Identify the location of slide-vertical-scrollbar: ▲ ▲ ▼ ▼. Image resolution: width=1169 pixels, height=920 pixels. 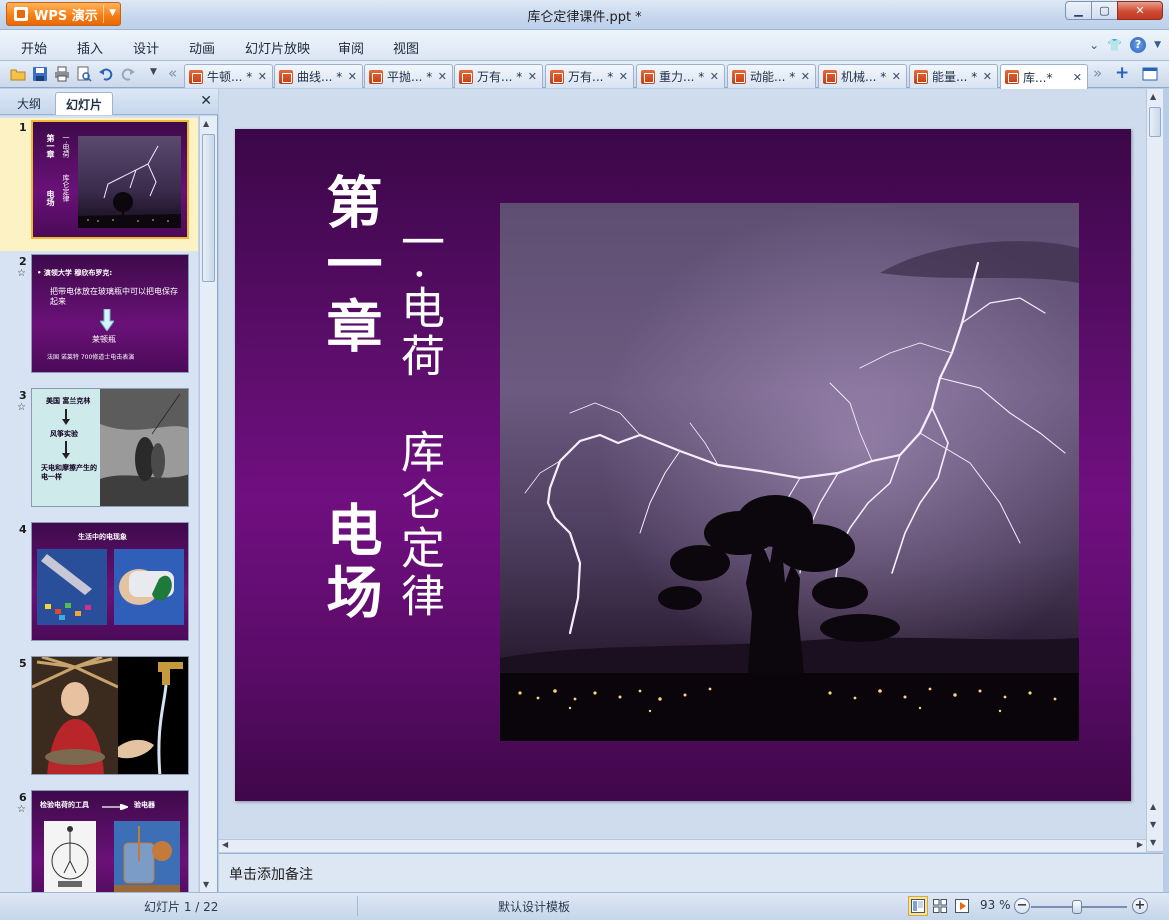
(1154, 470).